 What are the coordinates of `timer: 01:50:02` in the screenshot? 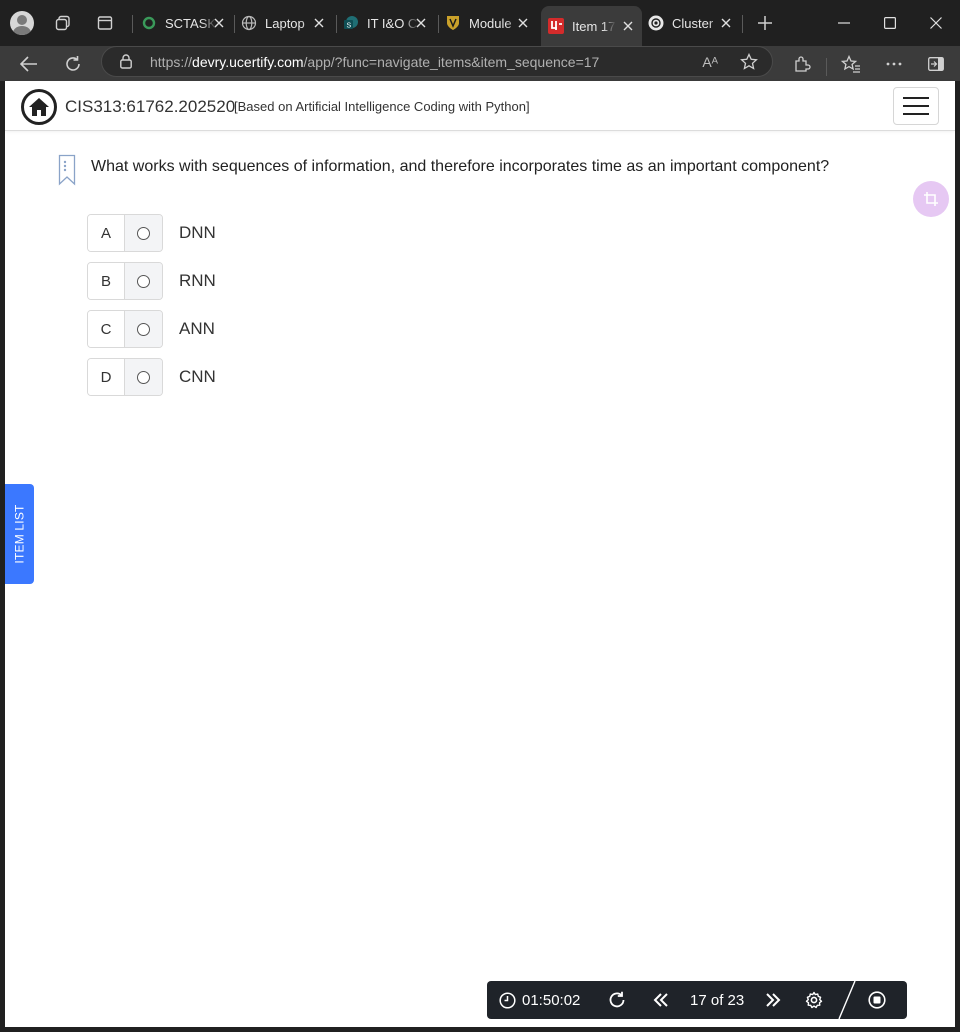 It's located at (539, 1000).